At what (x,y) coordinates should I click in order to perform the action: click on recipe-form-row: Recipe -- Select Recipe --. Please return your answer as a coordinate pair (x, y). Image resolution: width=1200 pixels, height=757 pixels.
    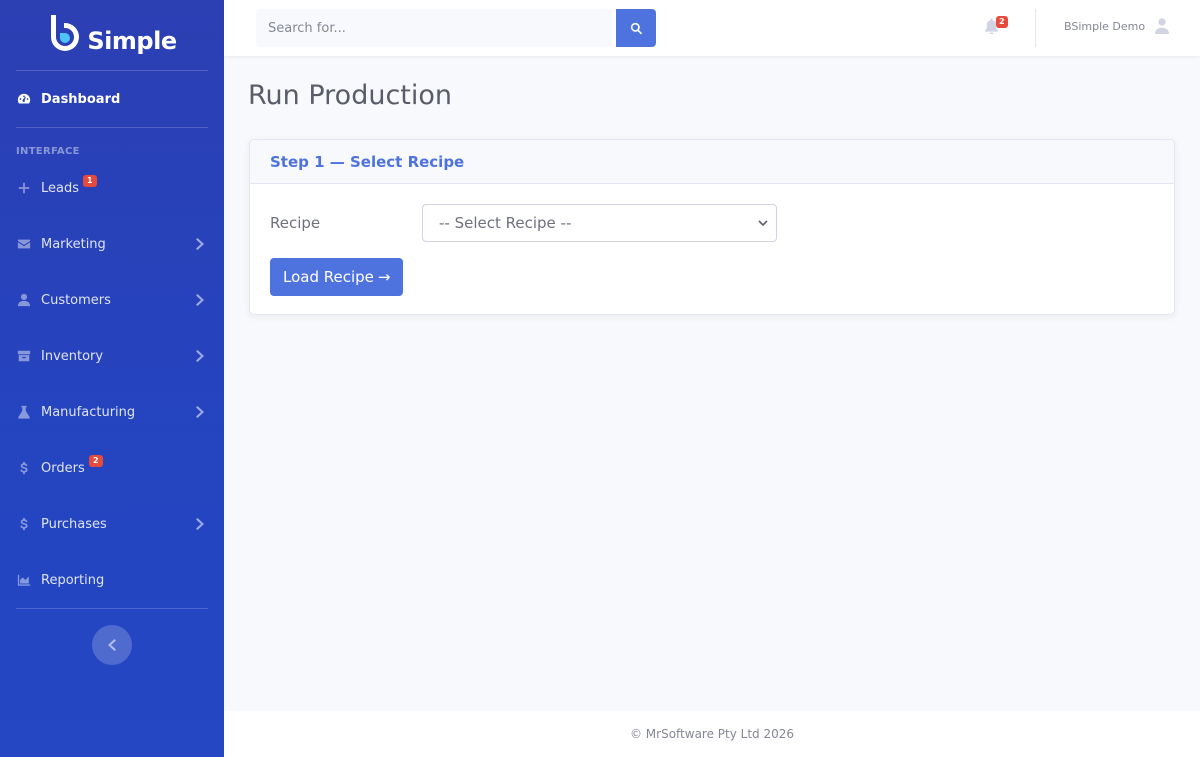
    Looking at the image, I should click on (523, 223).